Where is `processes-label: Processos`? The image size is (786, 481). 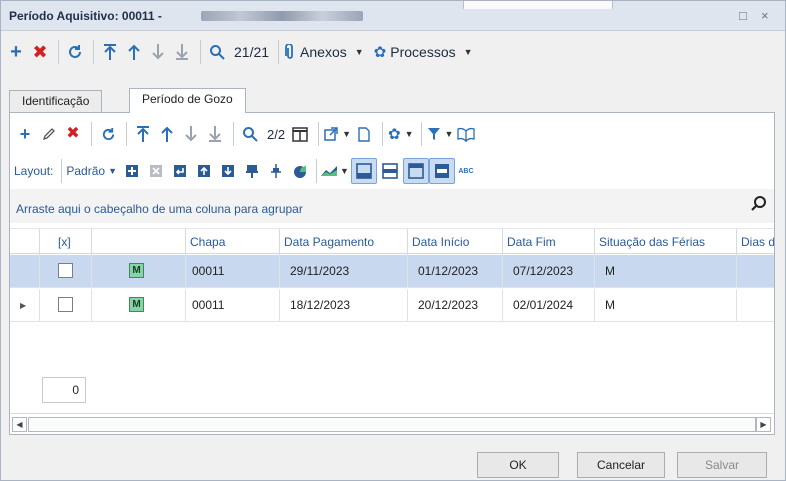
processes-label: Processos is located at coordinates (423, 52).